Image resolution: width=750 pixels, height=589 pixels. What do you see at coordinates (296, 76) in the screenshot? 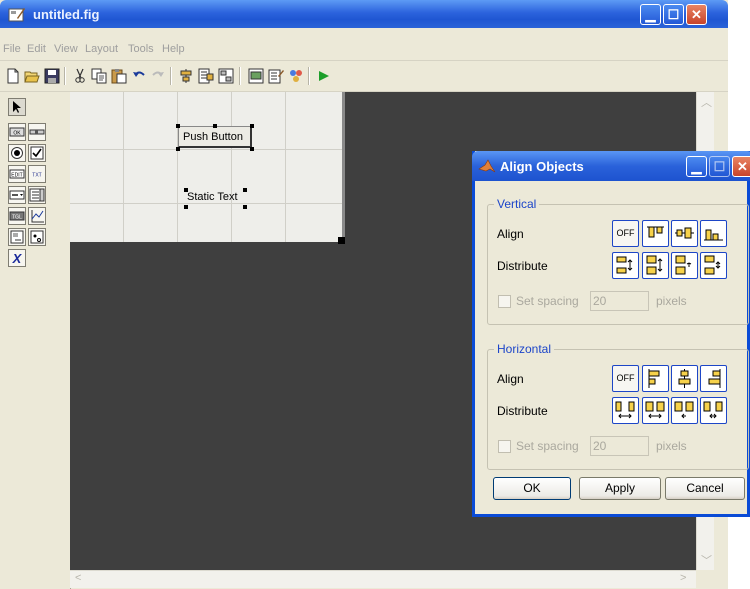
I see `object-browser-icon` at bounding box center [296, 76].